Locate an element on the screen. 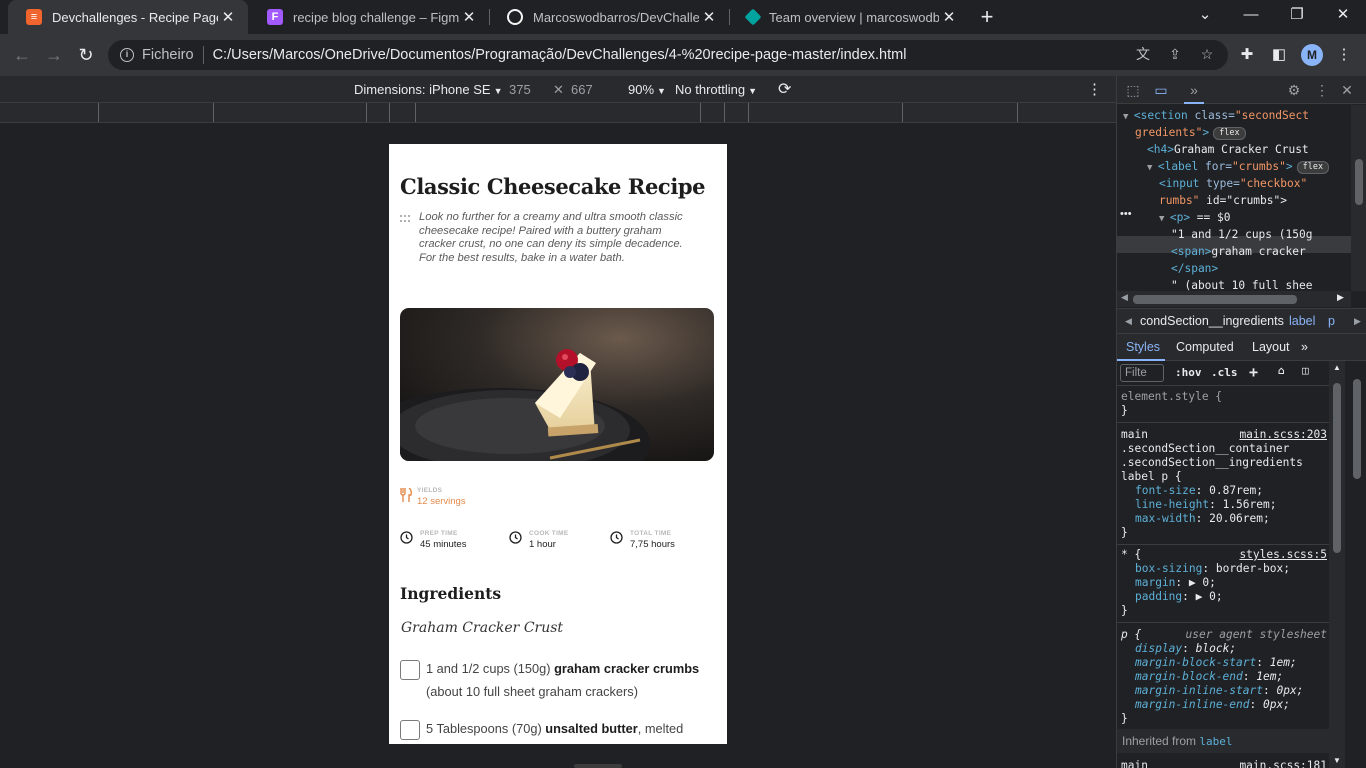 The height and width of the screenshot is (768, 1366). device-toggle-icon: ▭ is located at coordinates (1161, 90).